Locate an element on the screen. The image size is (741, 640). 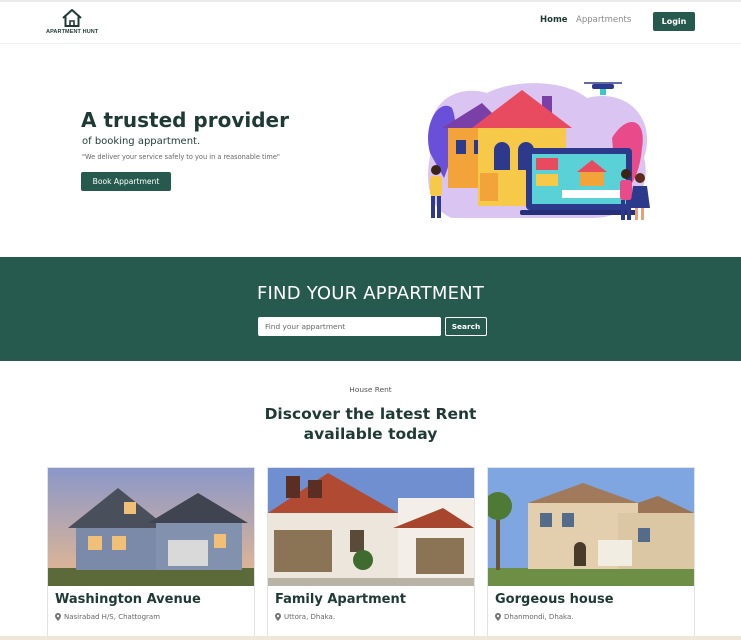
hero-subtitle: of booking appartment. is located at coordinates (141, 141).